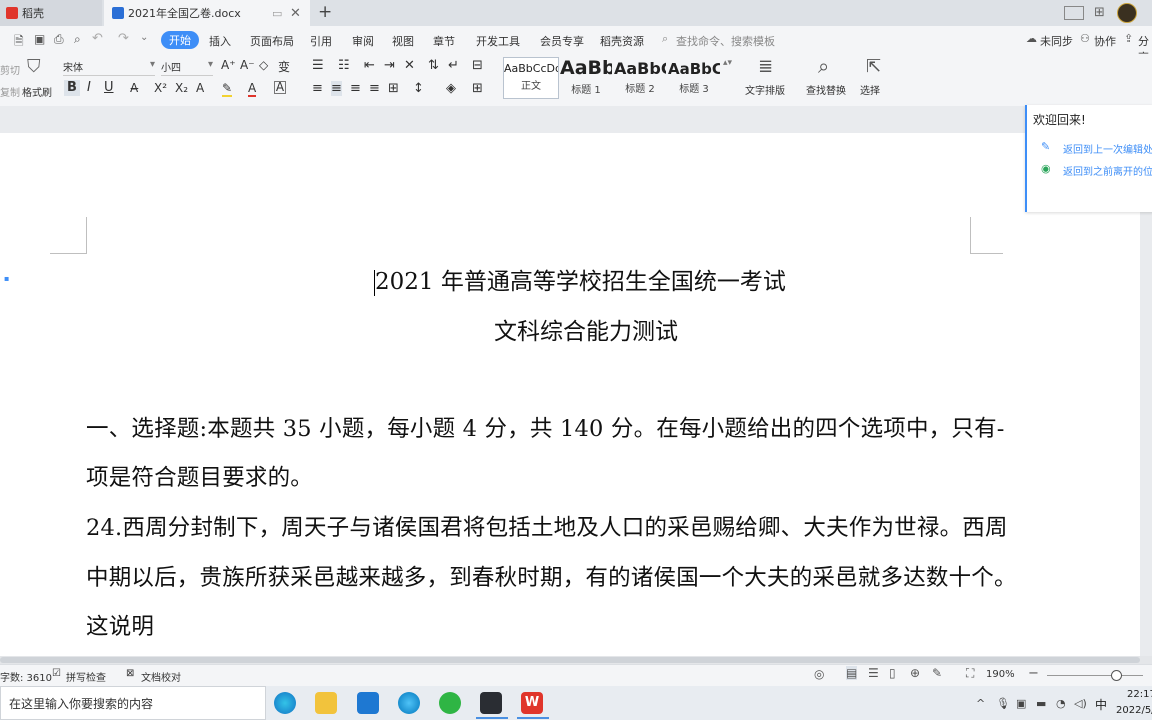 Image resolution: width=1152 pixels, height=720 pixels. I want to click on word-count: 字数: 3610, so click(26, 676).